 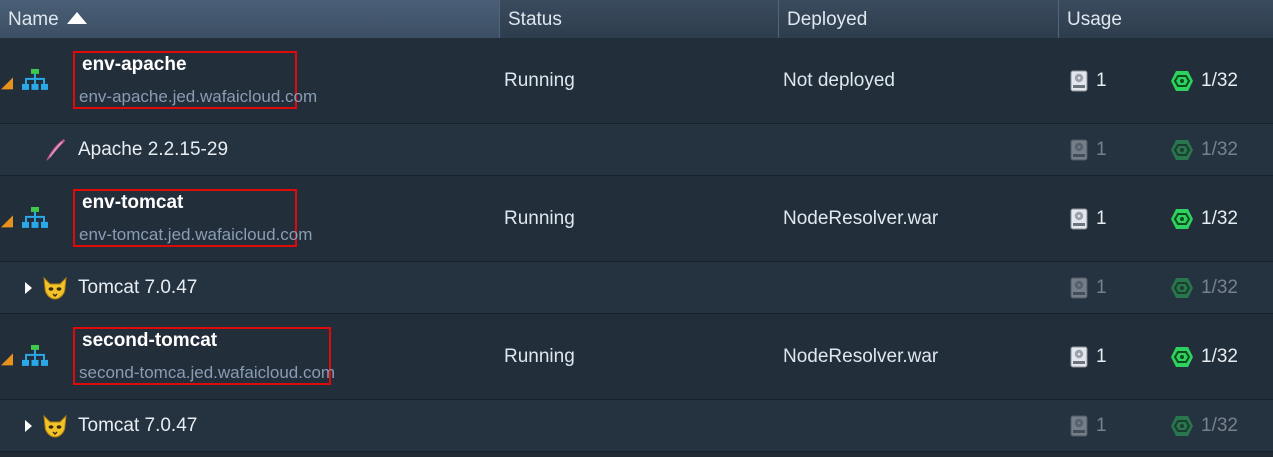 I want to click on environment-deployed: Not deployed, so click(x=839, y=80).